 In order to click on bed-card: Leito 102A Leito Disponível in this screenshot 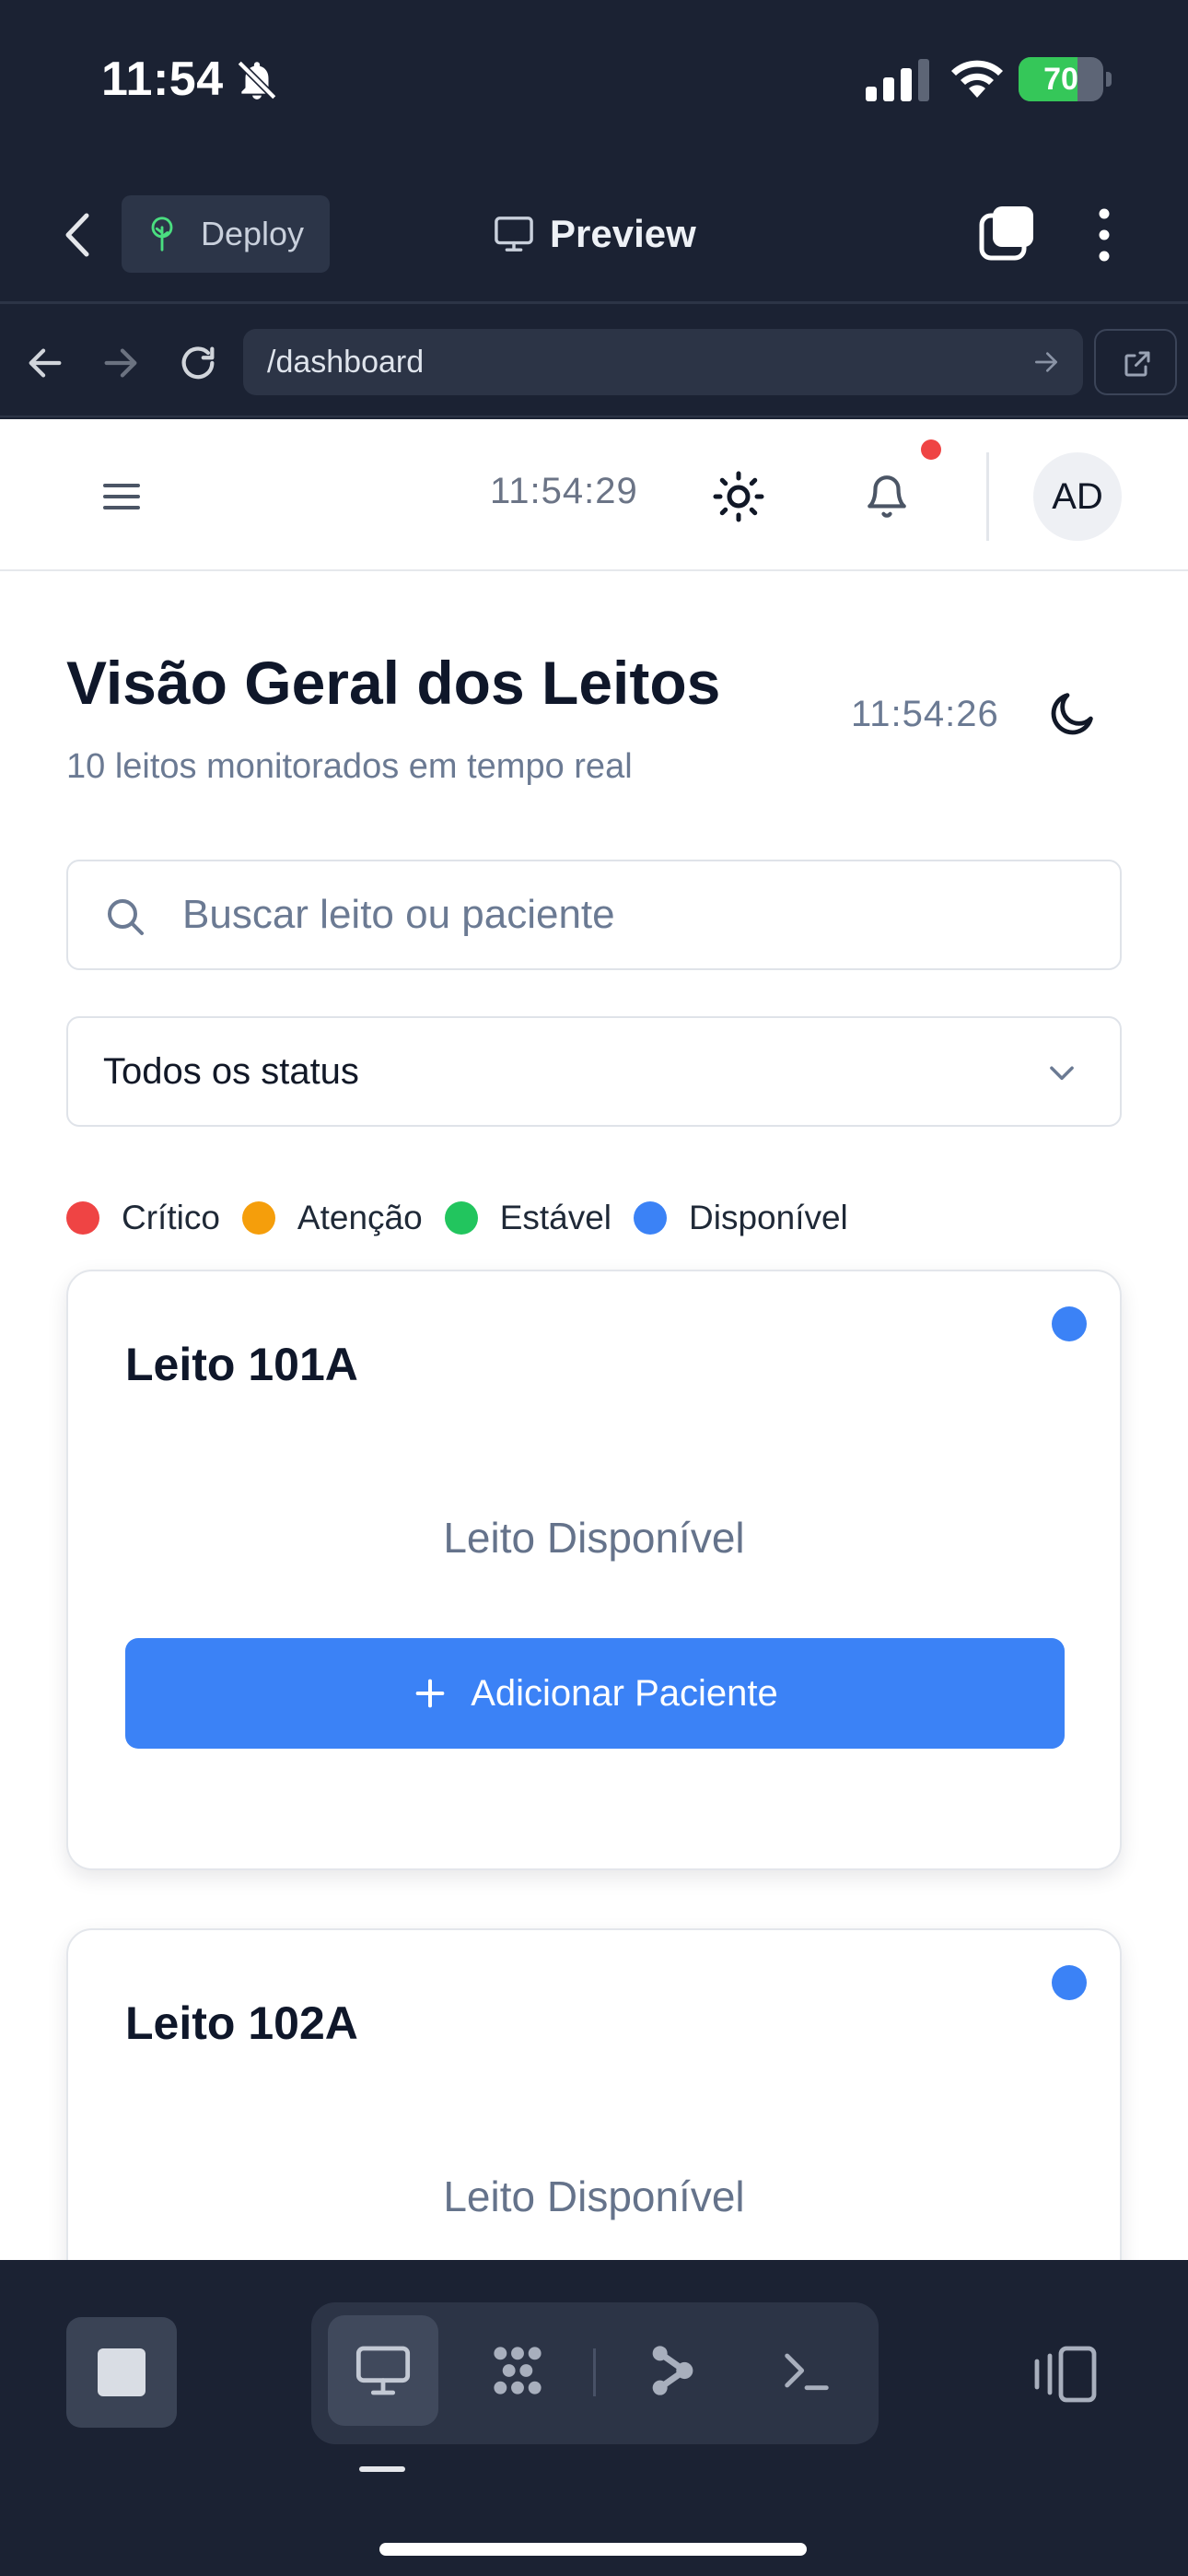, I will do `click(594, 2094)`.